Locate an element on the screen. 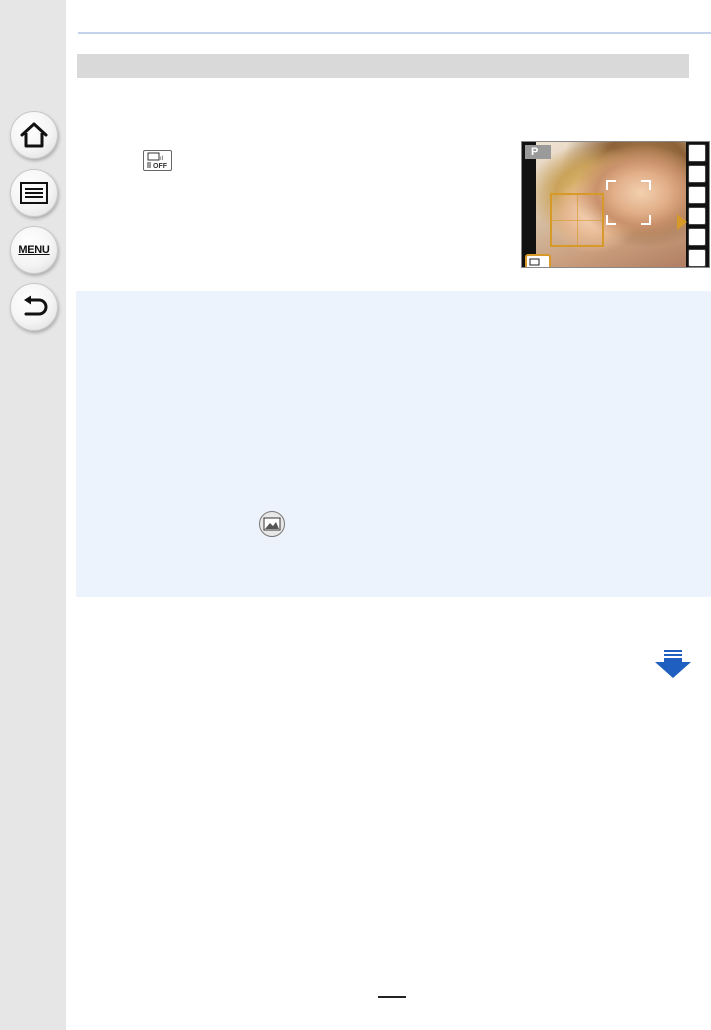 The image size is (711, 1030). mode-badge: P is located at coordinates (538, 152).